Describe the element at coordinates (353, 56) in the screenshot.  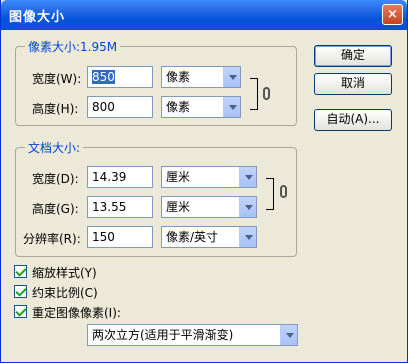
I see `ok-button: 确定` at that location.